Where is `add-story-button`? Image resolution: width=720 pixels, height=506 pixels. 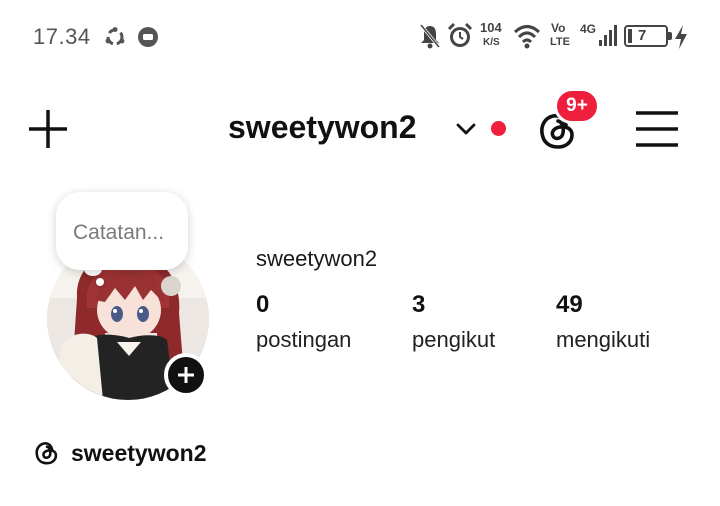 add-story-button is located at coordinates (186, 375).